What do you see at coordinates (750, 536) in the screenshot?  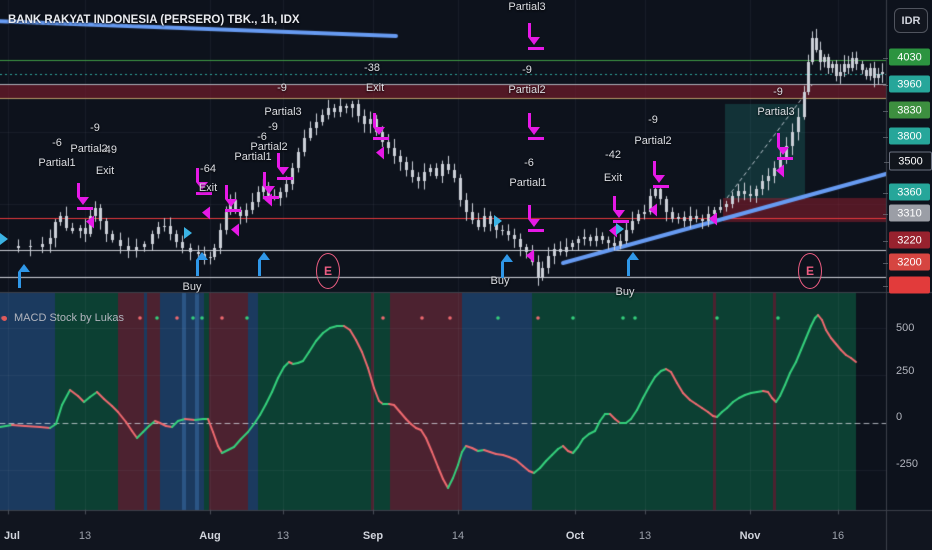 I see `time-axis-label: Nov` at bounding box center [750, 536].